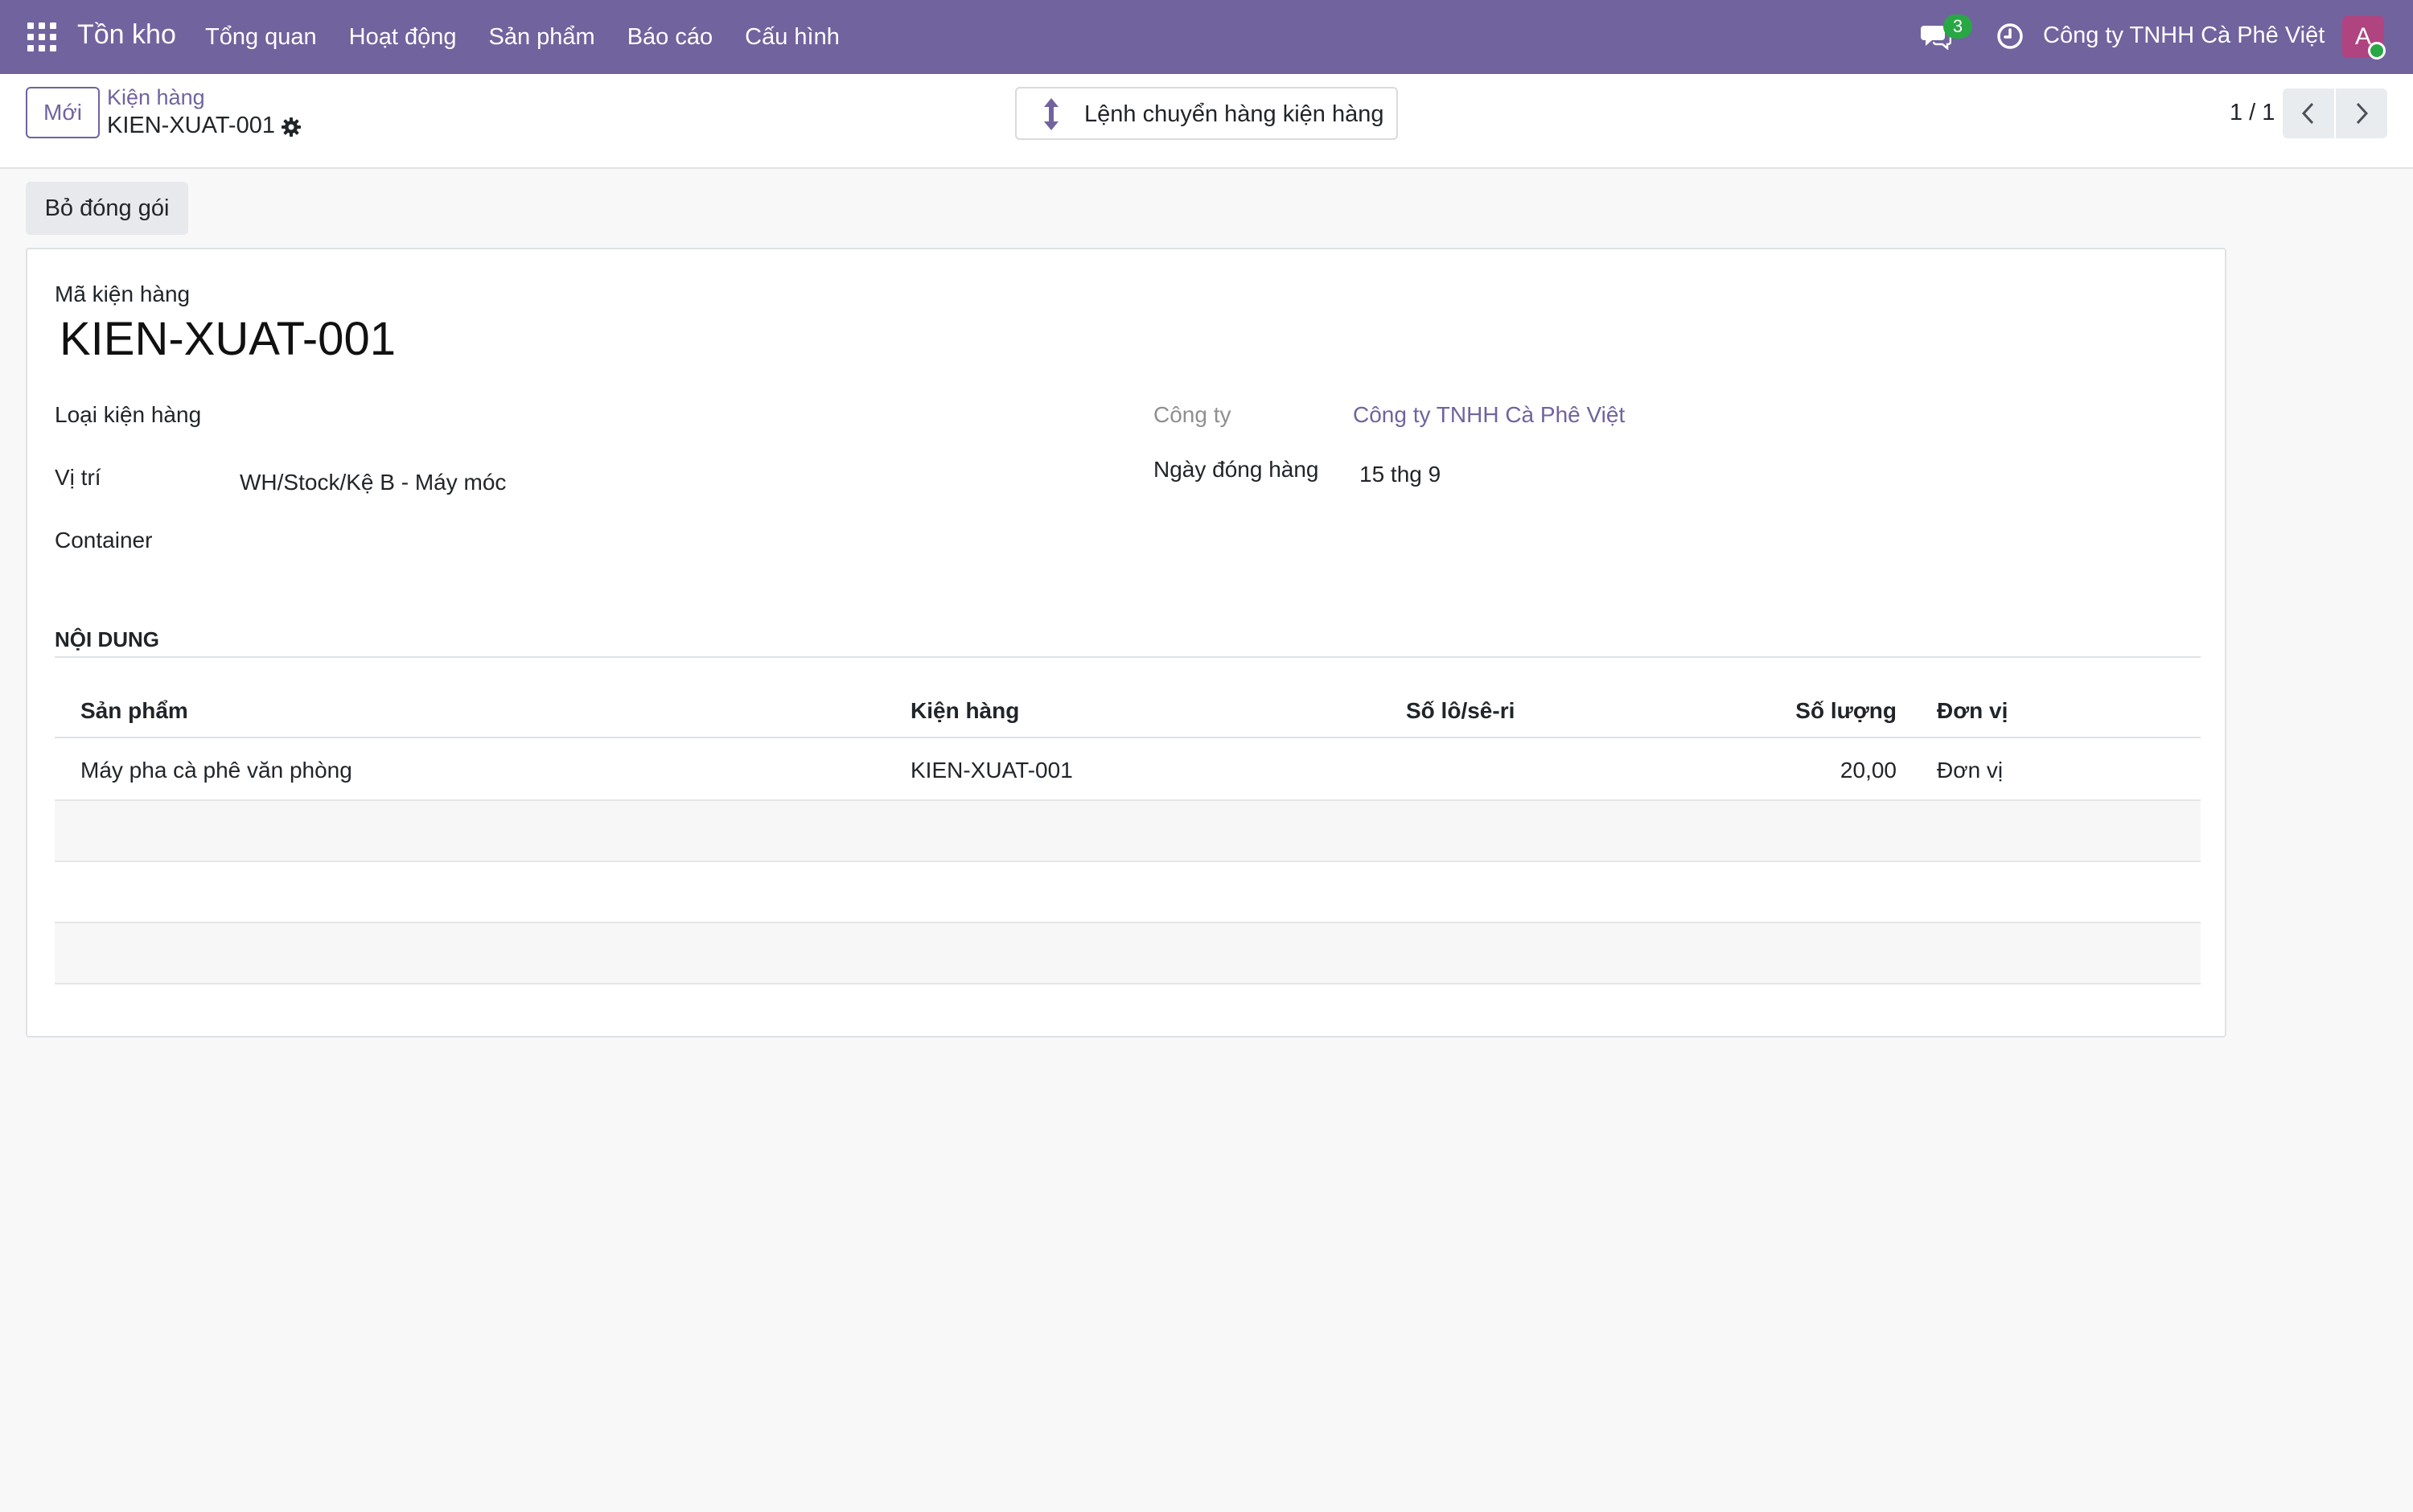 The image size is (2413, 1512). I want to click on package-name-field: KIEN-XUAT-001, so click(228, 339).